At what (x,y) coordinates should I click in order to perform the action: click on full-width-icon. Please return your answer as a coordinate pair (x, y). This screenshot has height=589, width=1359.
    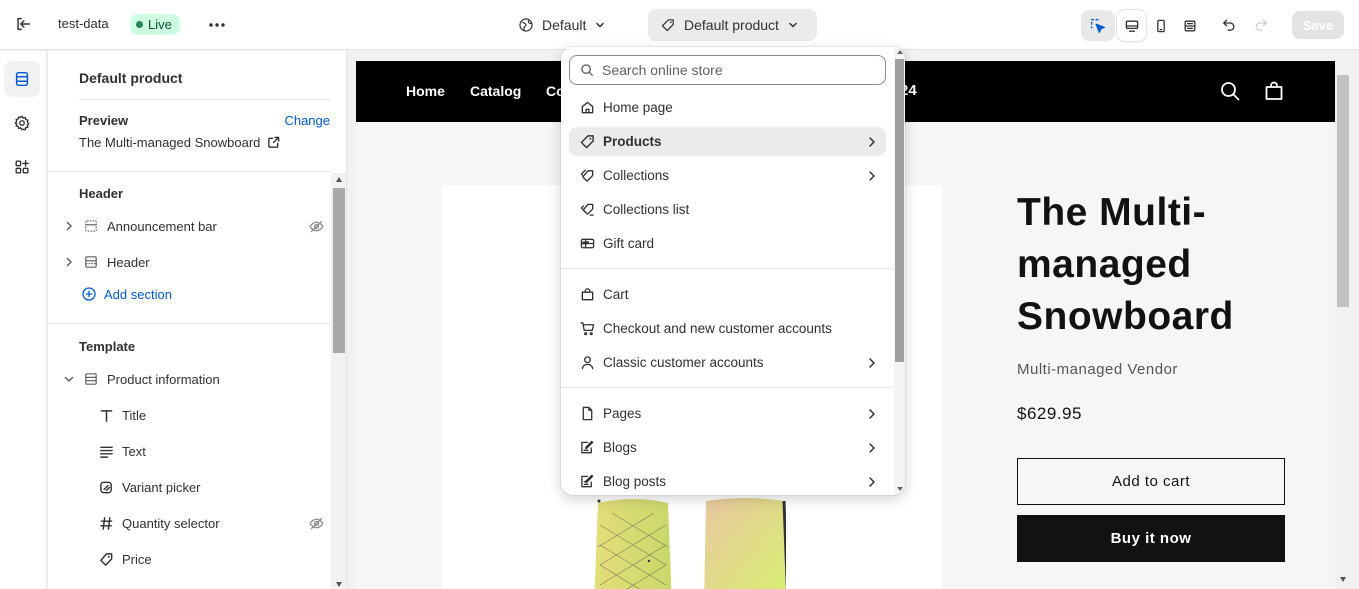
    Looking at the image, I should click on (1189, 25).